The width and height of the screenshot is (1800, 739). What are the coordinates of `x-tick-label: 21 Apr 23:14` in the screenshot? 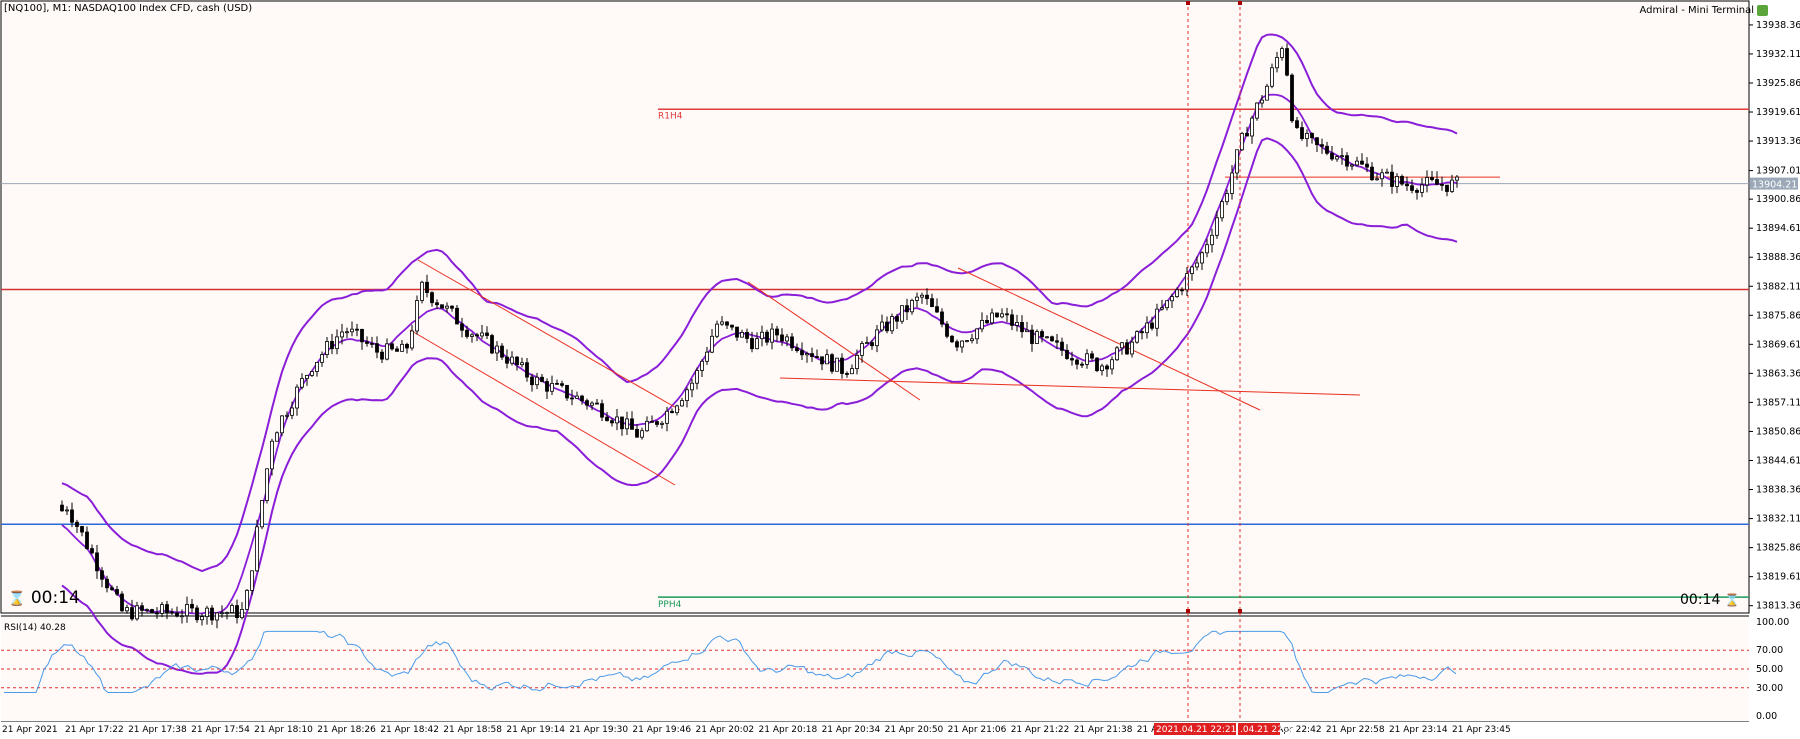 It's located at (1418, 730).